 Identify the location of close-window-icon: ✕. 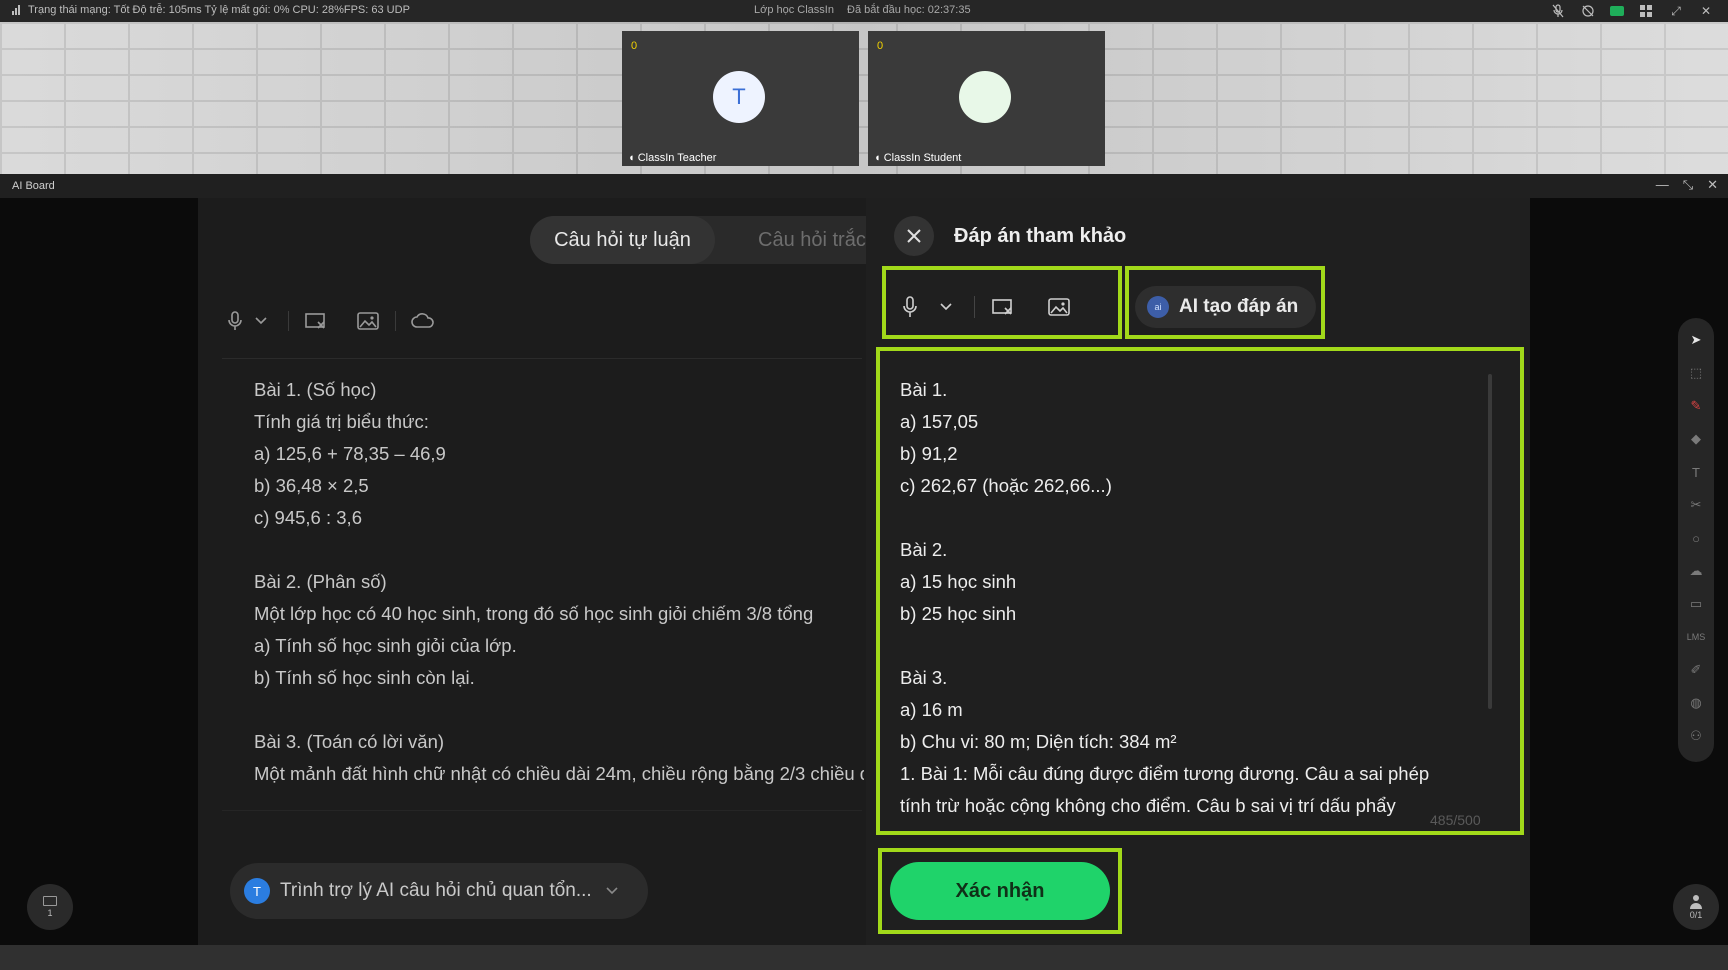
(1706, 11).